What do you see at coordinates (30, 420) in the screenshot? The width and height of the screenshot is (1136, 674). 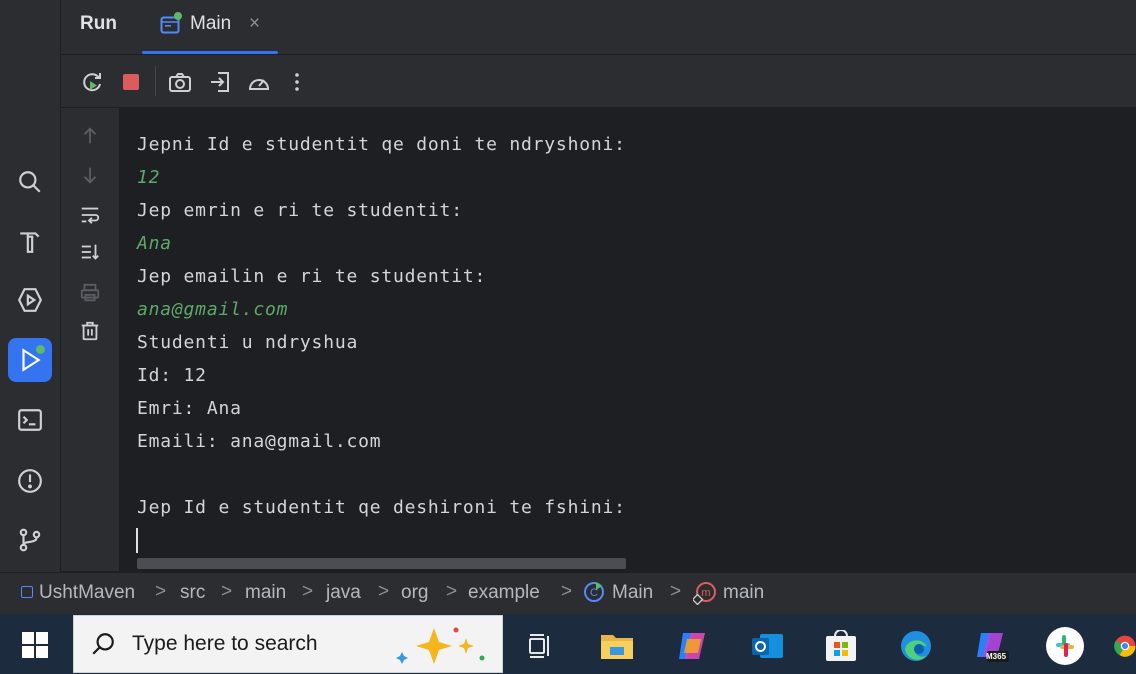 I see `terminal-icon` at bounding box center [30, 420].